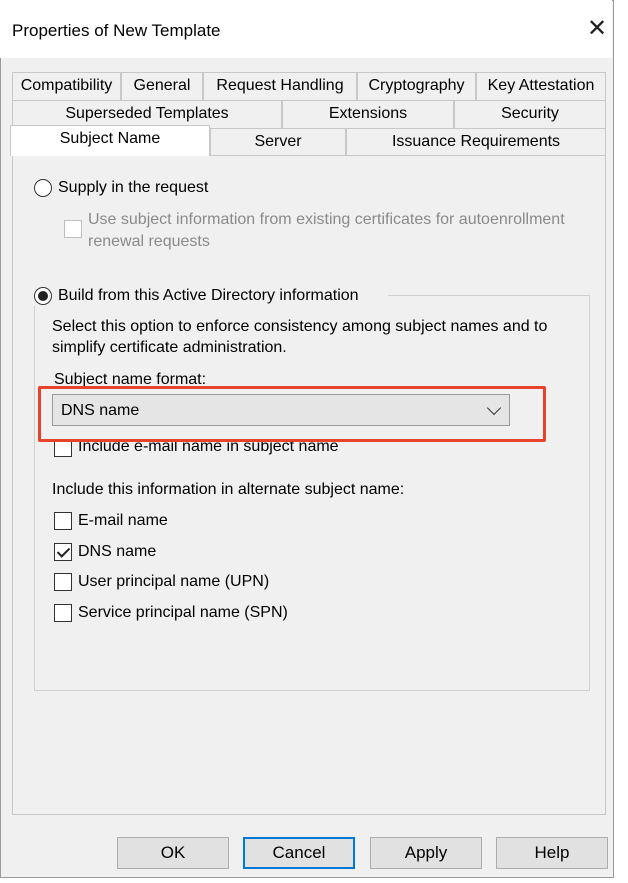 This screenshot has width=628, height=883. Describe the element at coordinates (63, 521) in the screenshot. I see `alt-email-checkbox` at that location.